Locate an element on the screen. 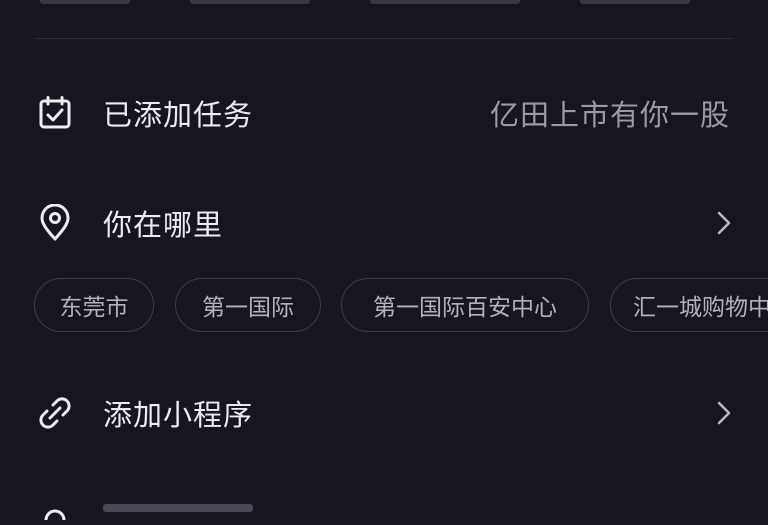 The image size is (768, 525). location-row: 你在哪里 is located at coordinates (384, 223).